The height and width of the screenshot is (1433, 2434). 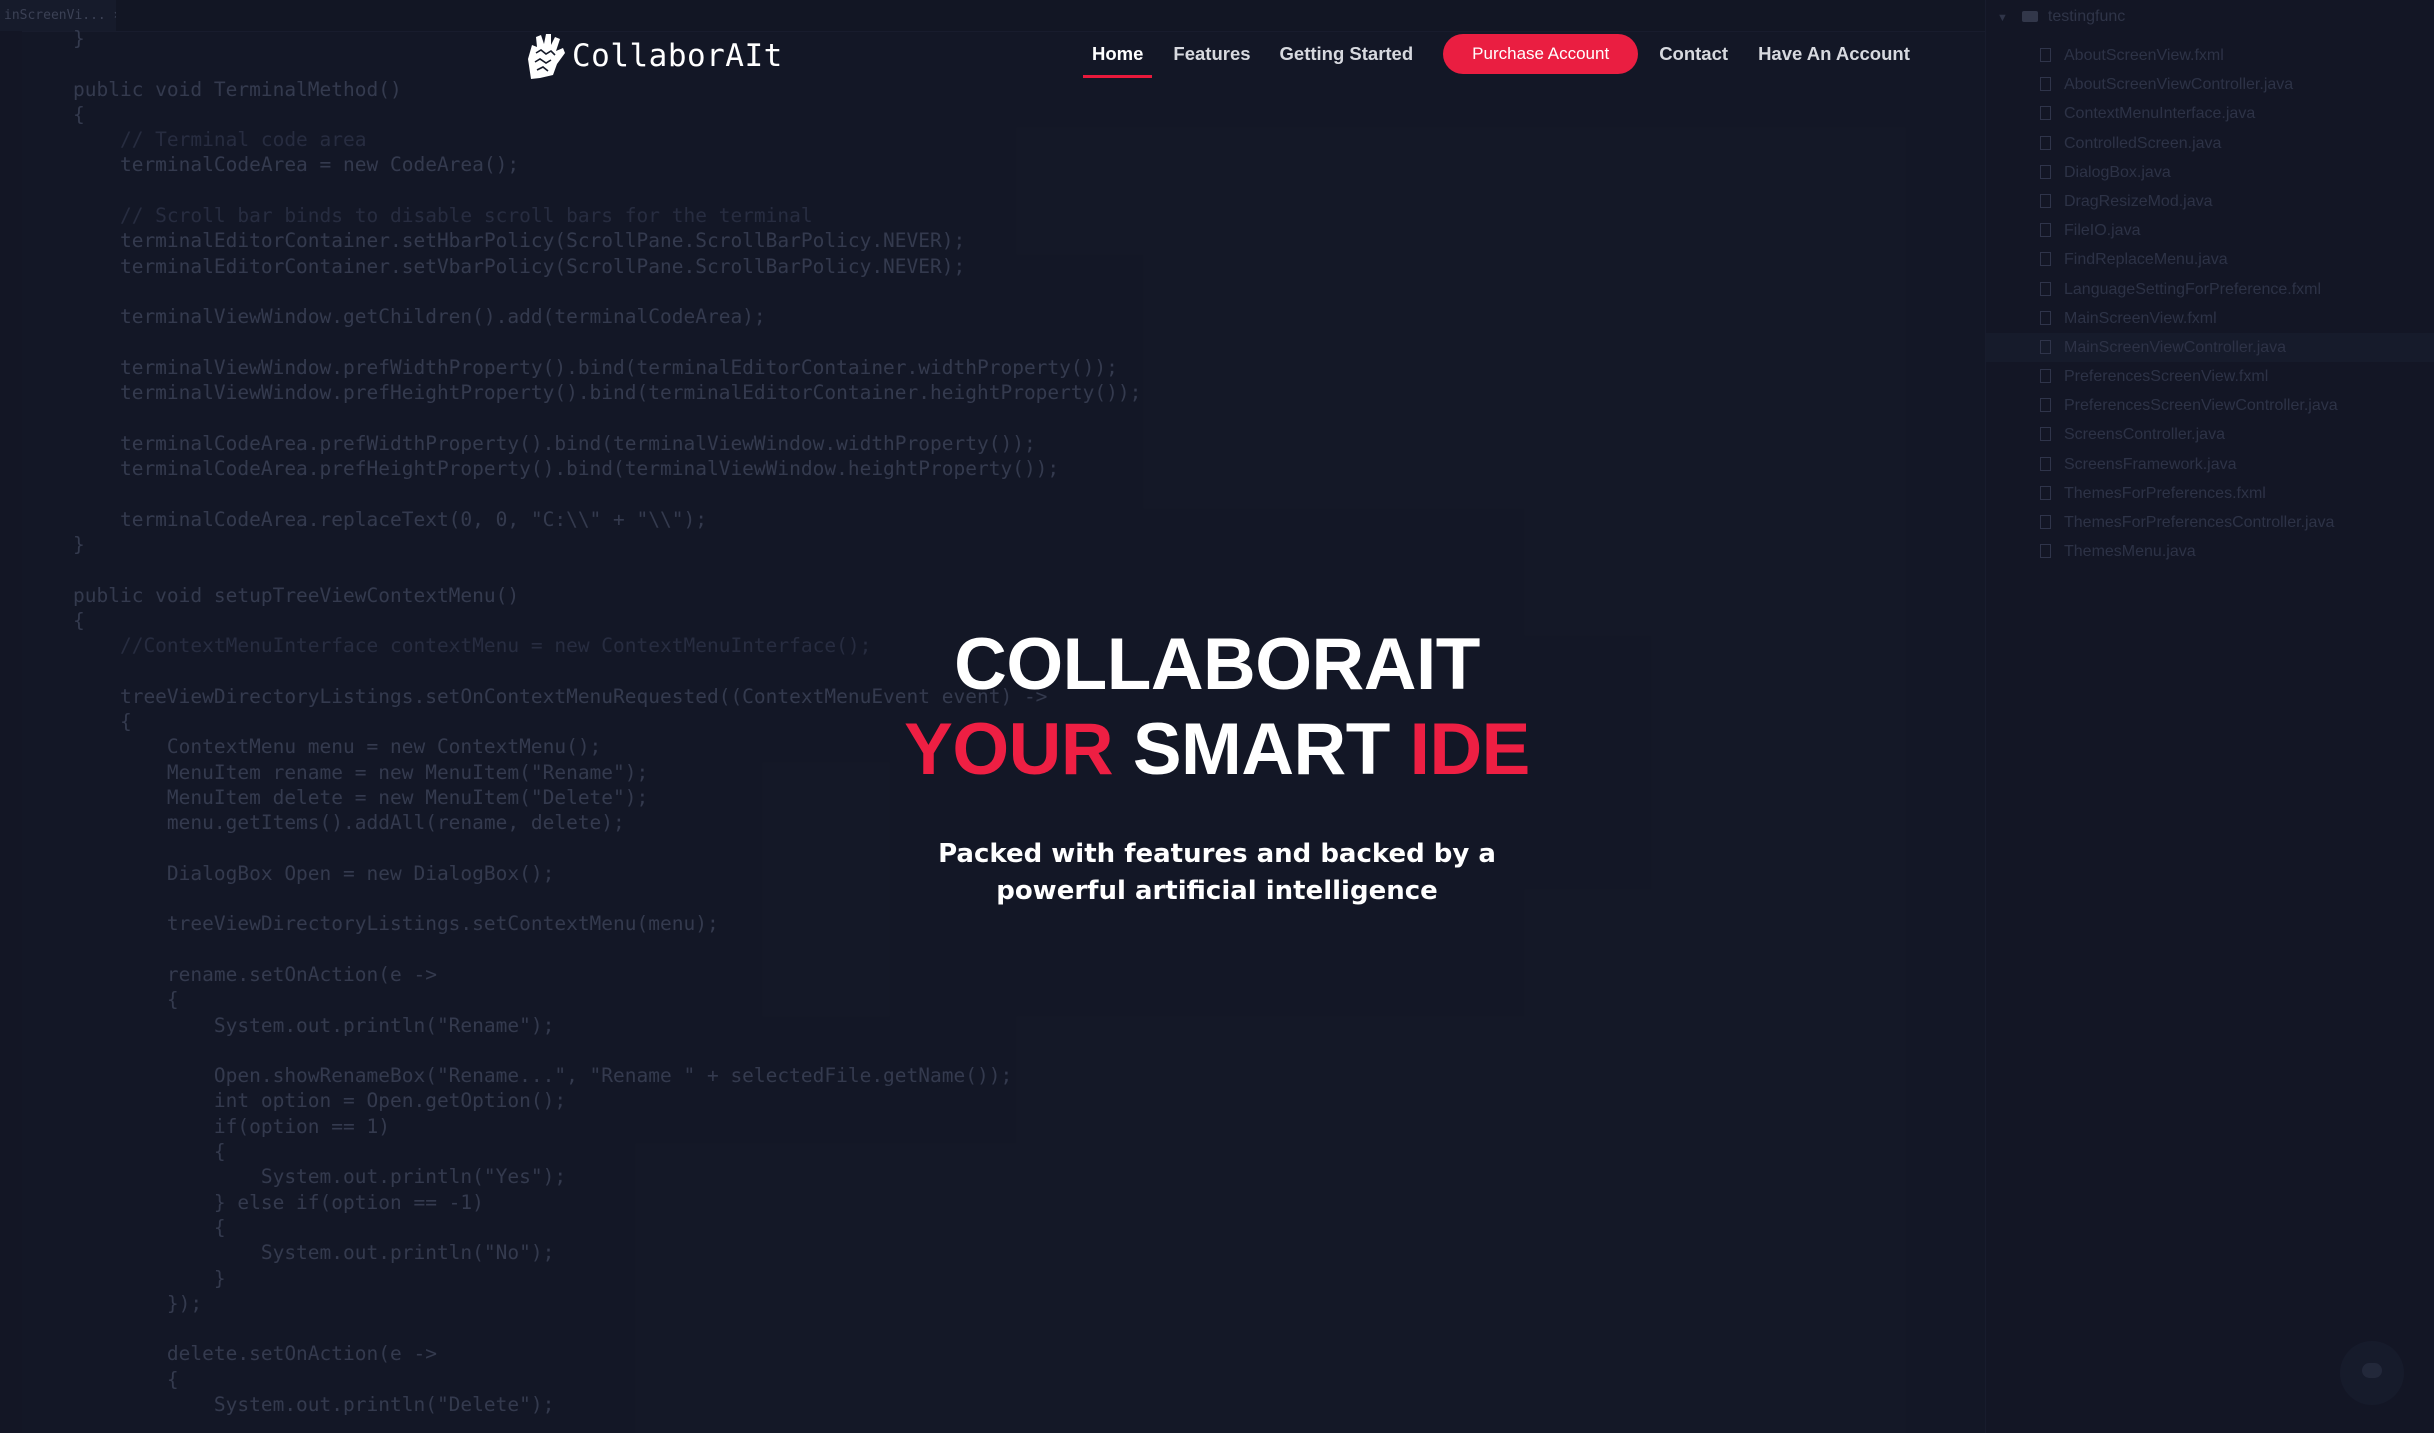 What do you see at coordinates (1217, 664) in the screenshot?
I see `hero-title: COLLABORAIT` at bounding box center [1217, 664].